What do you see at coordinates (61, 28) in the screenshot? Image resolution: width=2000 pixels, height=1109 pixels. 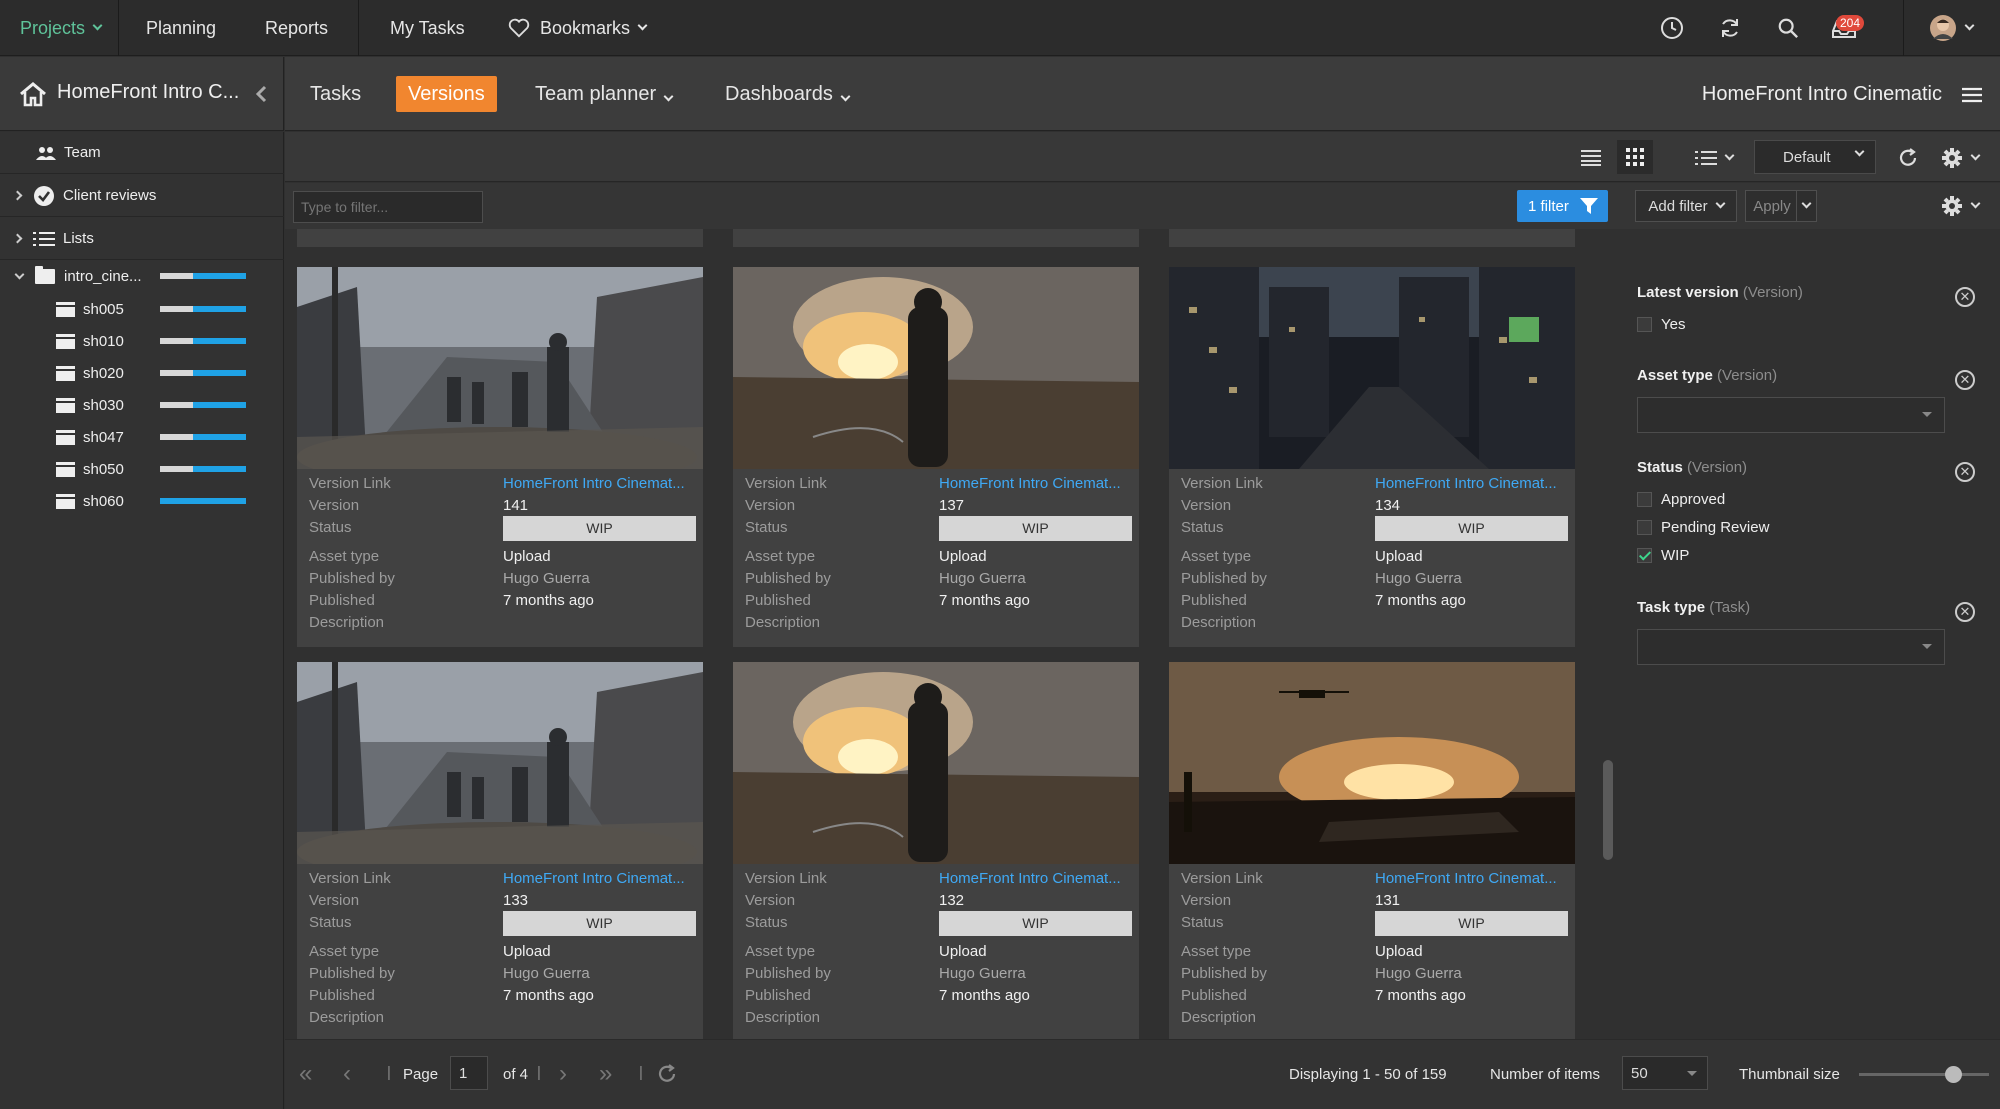 I see `nav-projects: Projects` at bounding box center [61, 28].